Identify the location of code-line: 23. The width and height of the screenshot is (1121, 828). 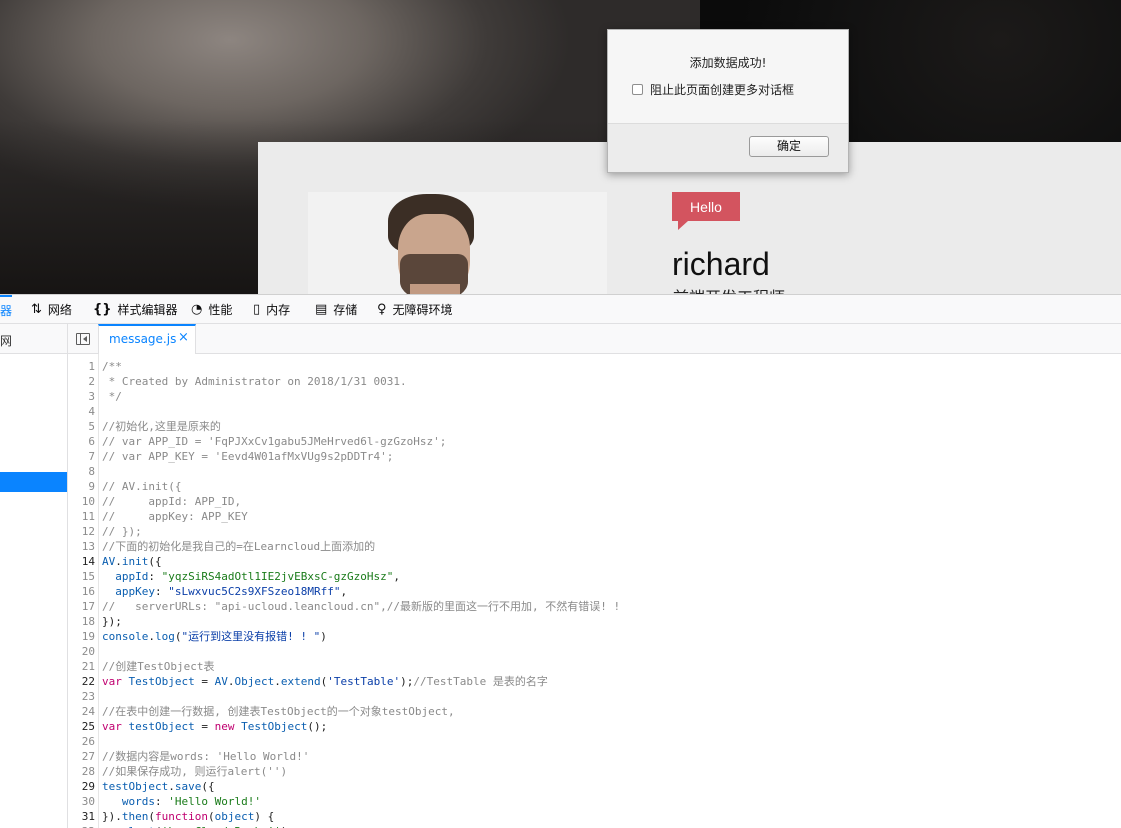
(594, 696).